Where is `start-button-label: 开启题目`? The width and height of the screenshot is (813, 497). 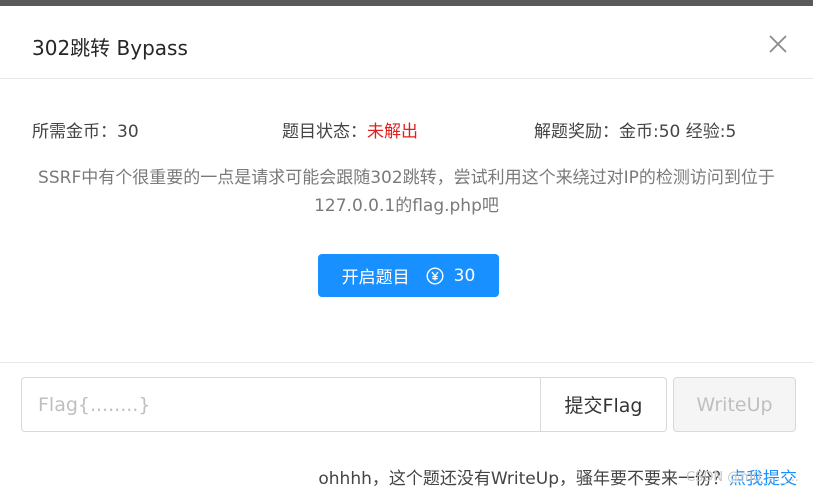 start-button-label: 开启题目 is located at coordinates (375, 278).